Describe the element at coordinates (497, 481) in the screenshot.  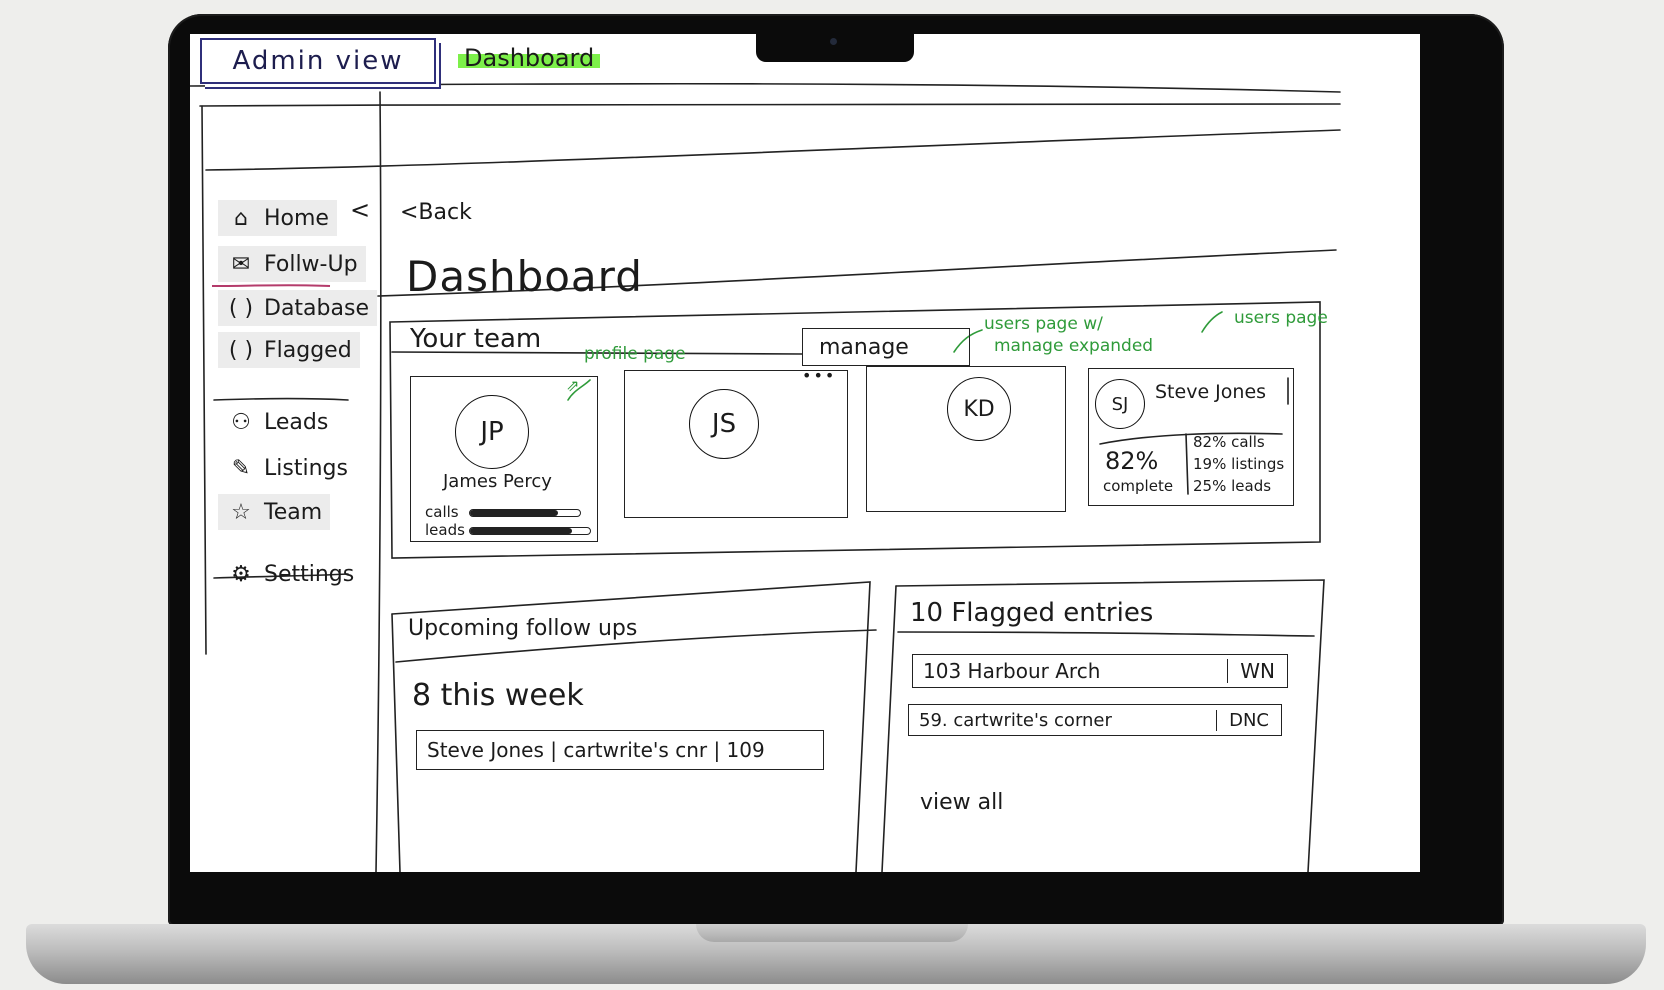
I see `member-name: James Percy` at that location.